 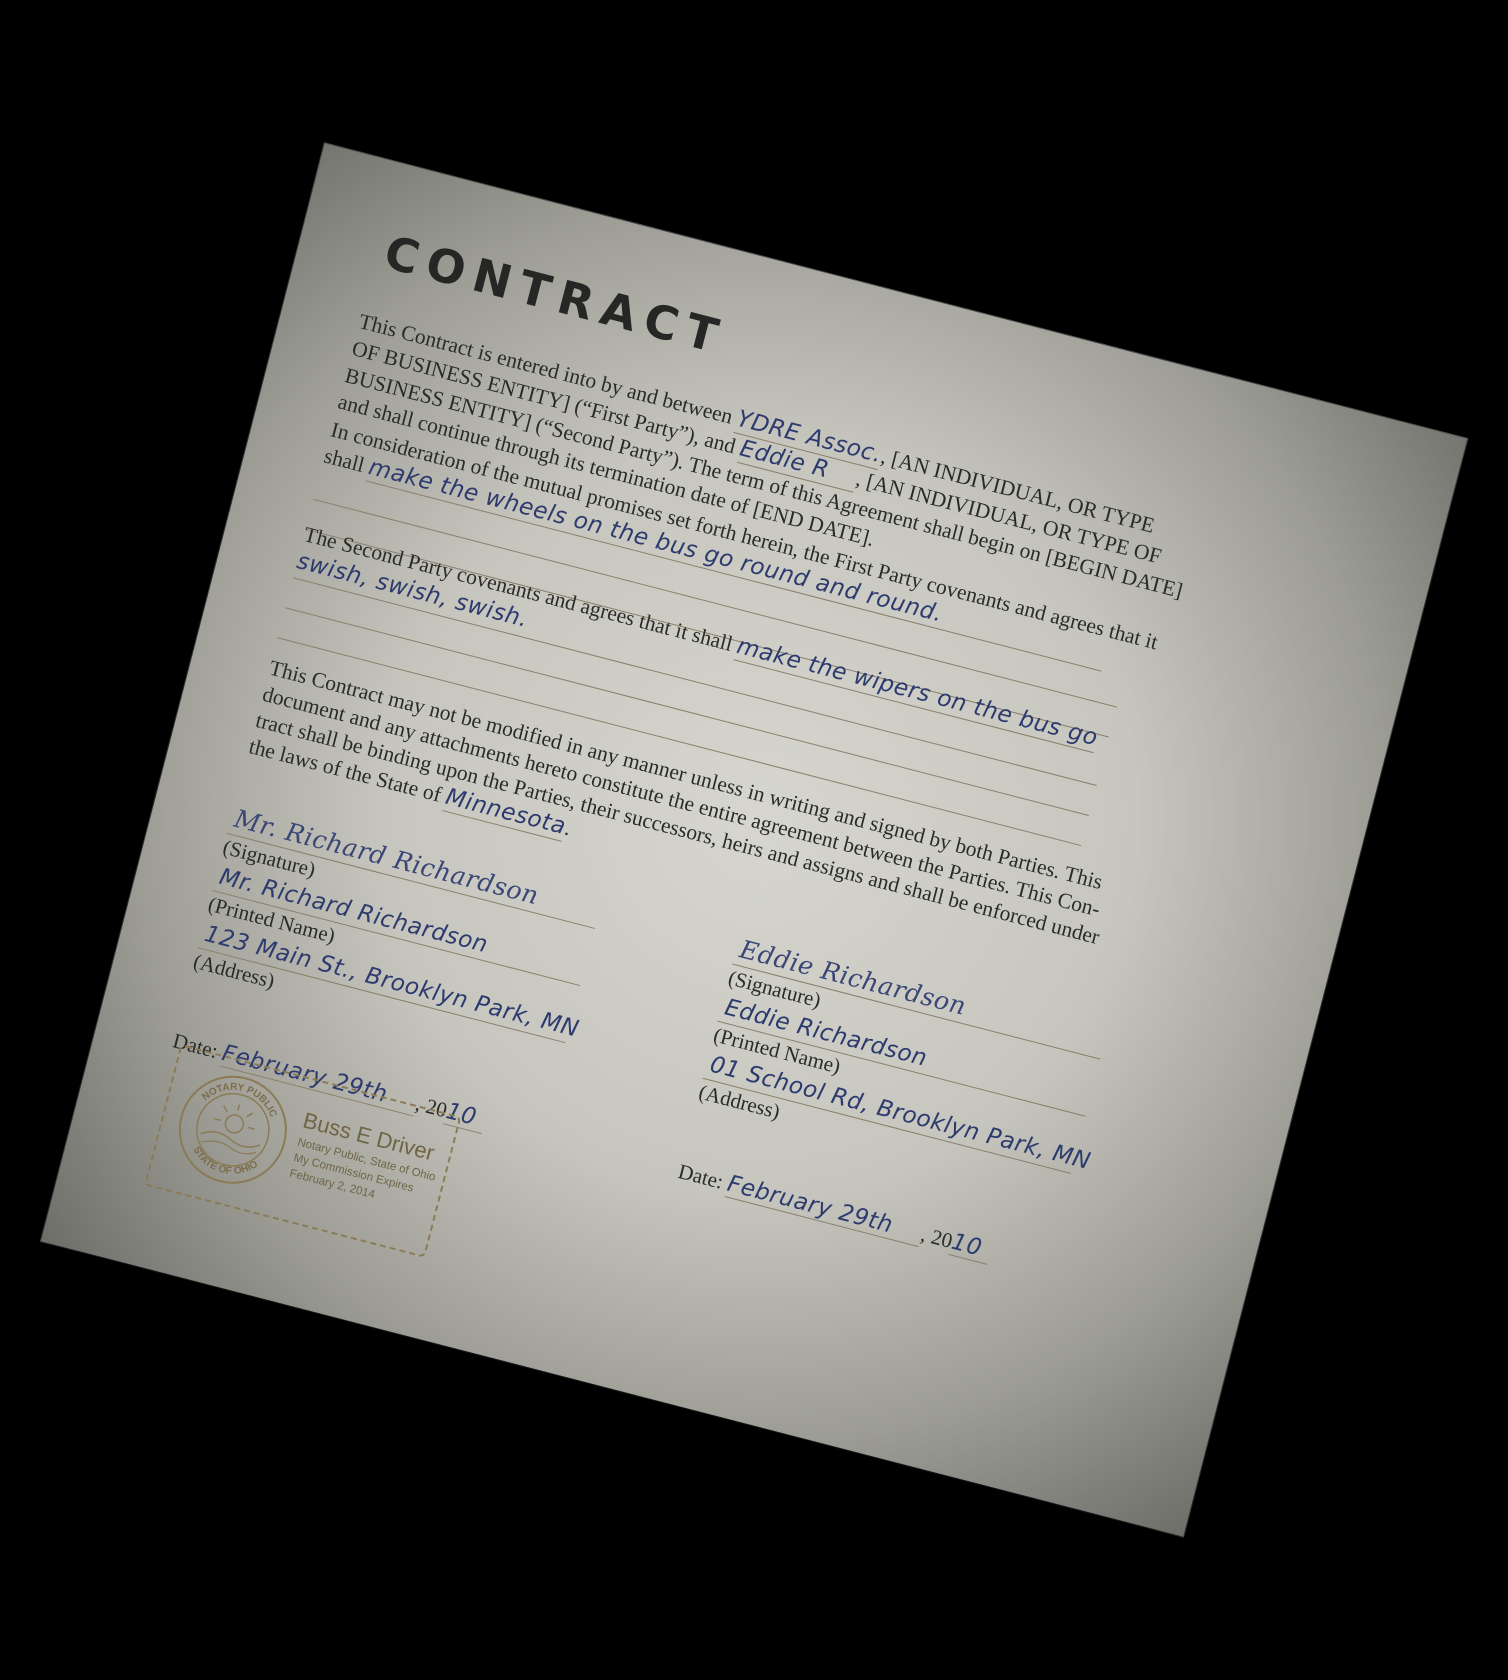 What do you see at coordinates (966, 1245) in the screenshot?
I see `second-party-year: 10` at bounding box center [966, 1245].